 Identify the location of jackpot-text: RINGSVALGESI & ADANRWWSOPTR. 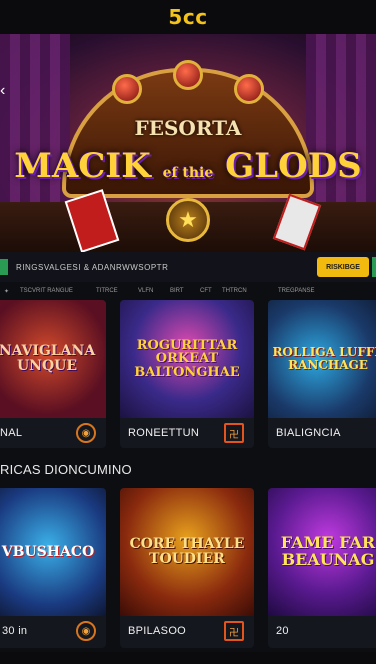
(92, 267).